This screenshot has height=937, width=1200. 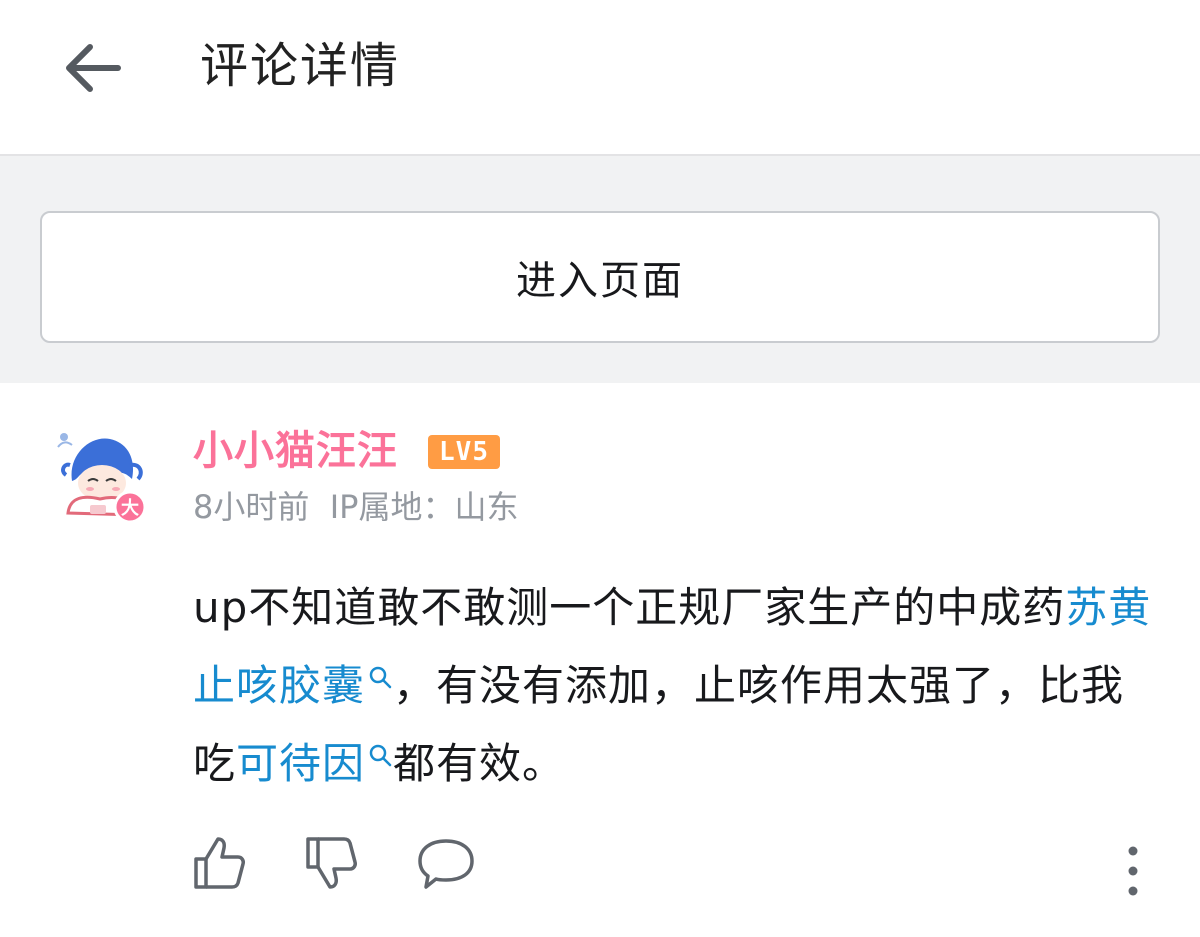 What do you see at coordinates (300, 66) in the screenshot?
I see `page-title: 评论详情` at bounding box center [300, 66].